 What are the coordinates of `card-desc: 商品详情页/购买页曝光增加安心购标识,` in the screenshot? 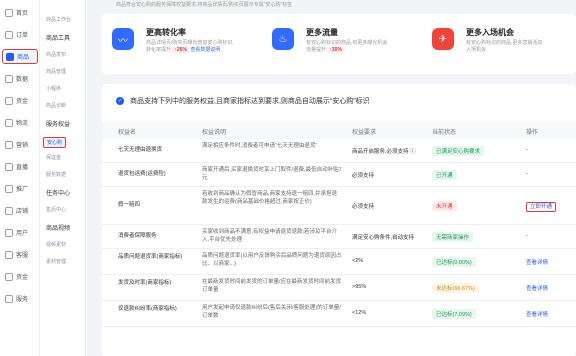 It's located at (190, 43).